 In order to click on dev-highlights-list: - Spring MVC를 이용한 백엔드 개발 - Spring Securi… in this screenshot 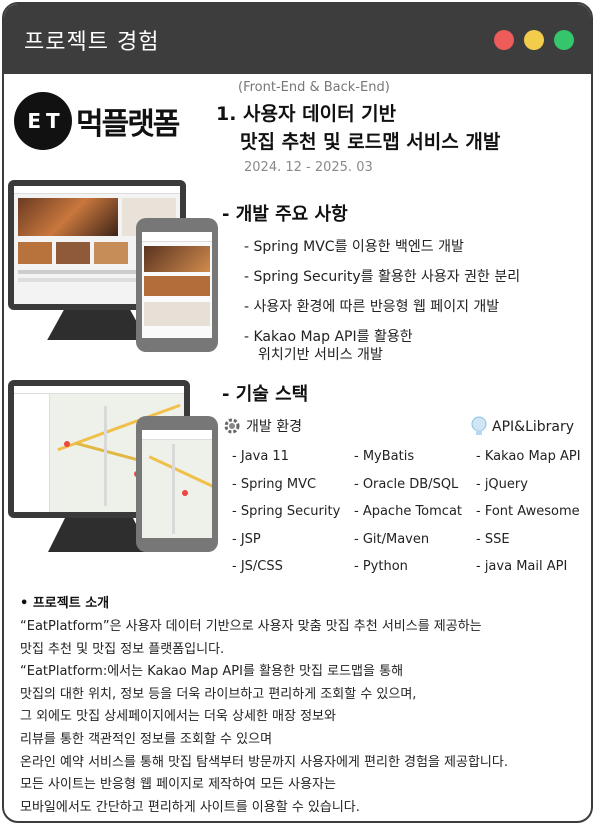, I will do `click(382, 307)`.